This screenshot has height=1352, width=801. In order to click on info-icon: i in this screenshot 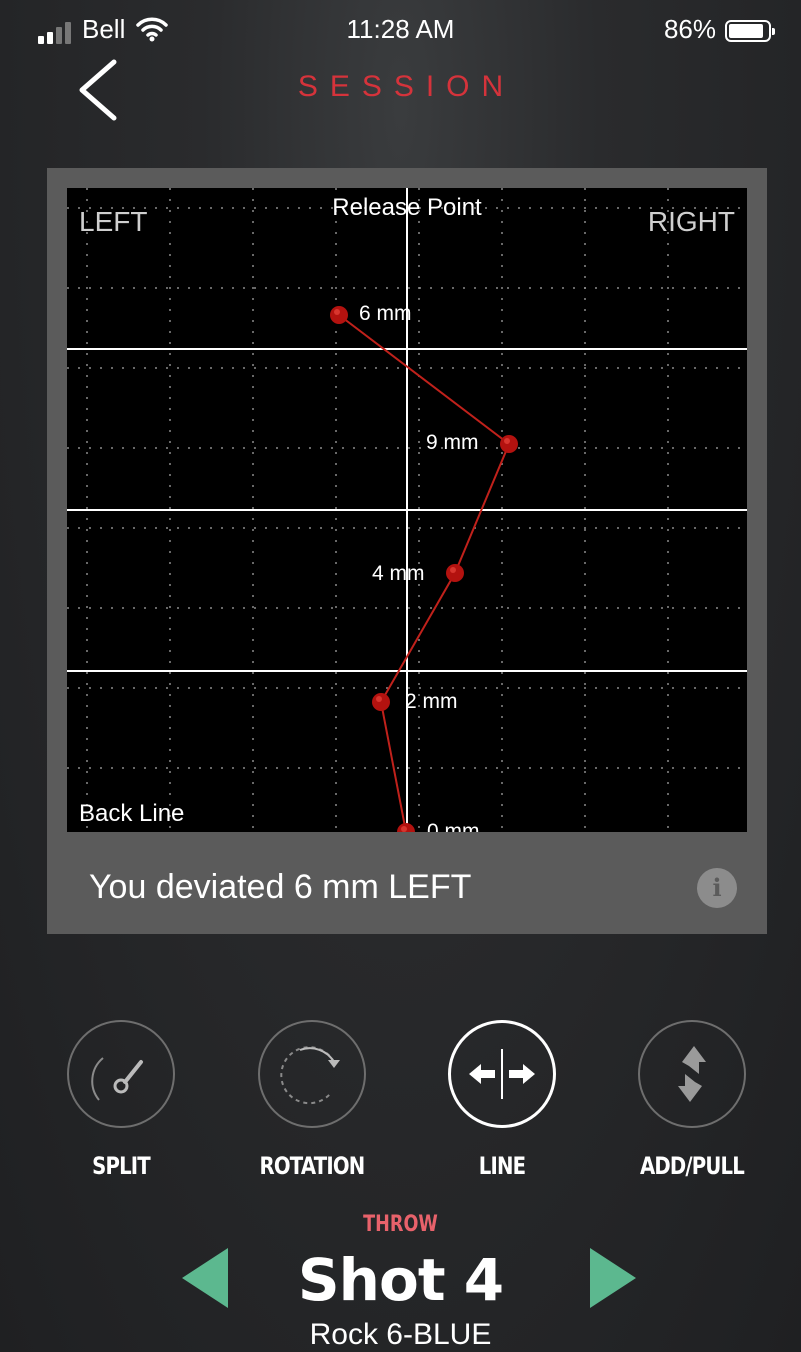, I will do `click(717, 888)`.